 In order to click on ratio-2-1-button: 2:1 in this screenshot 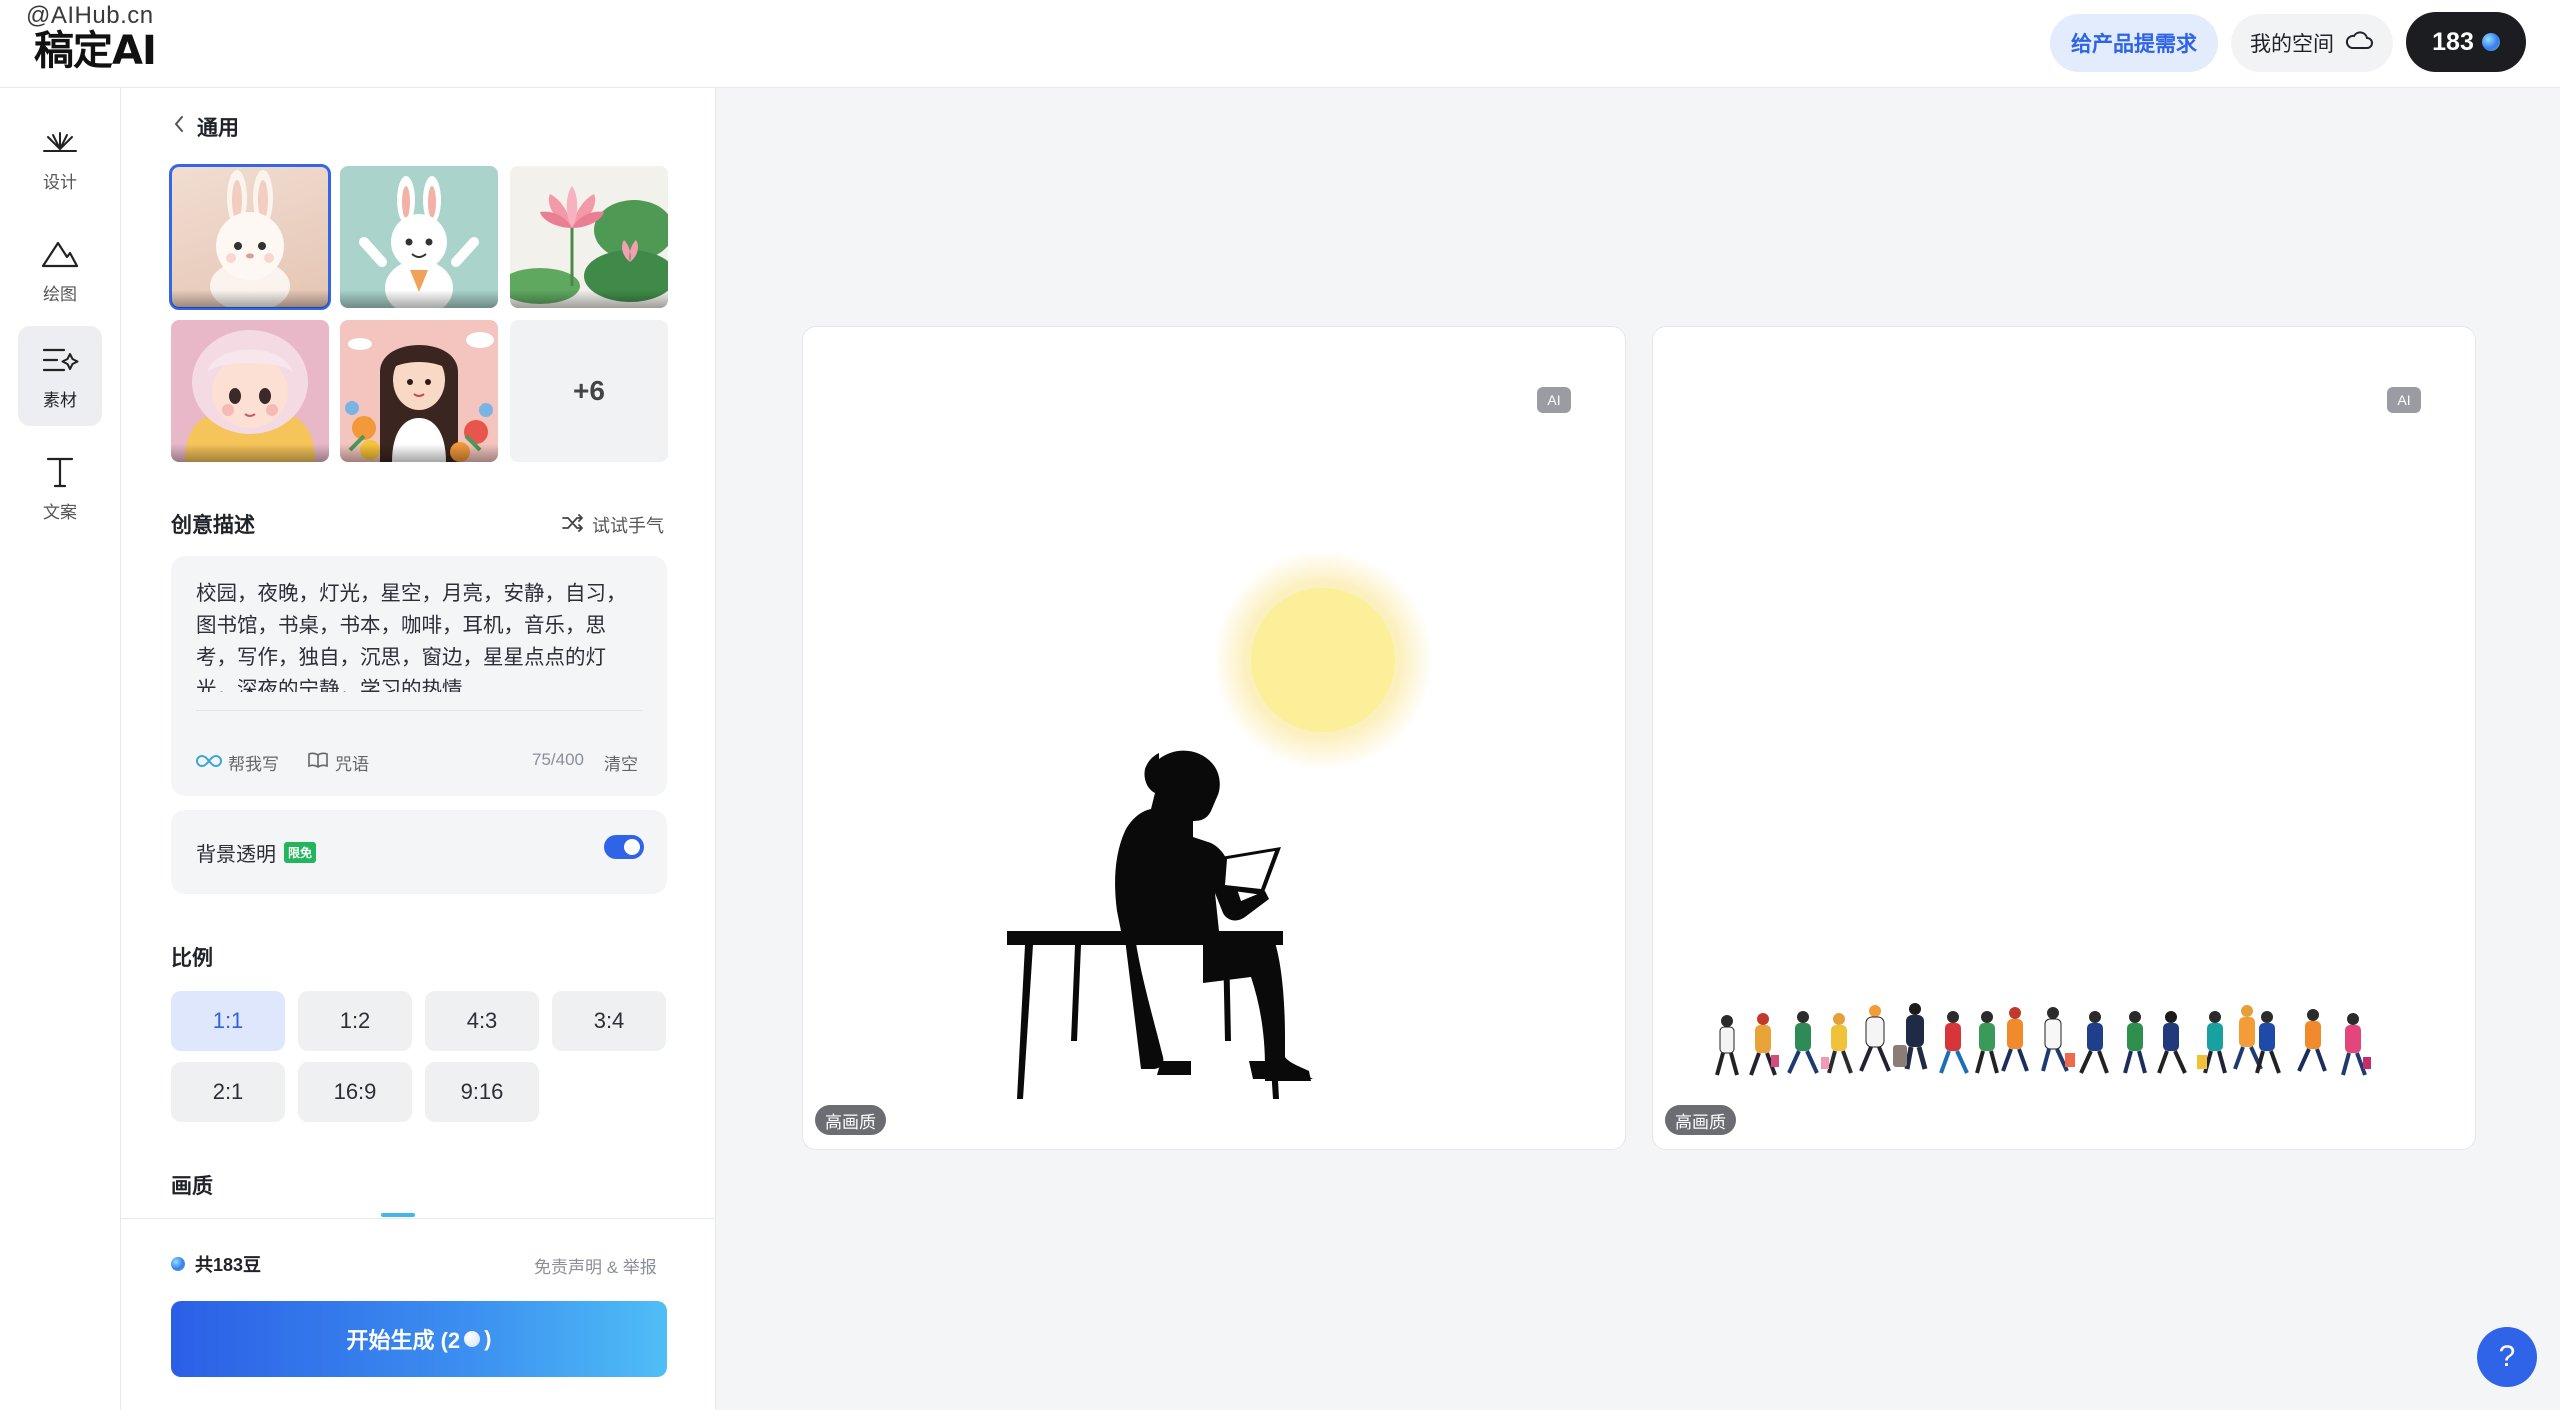, I will do `click(228, 1092)`.